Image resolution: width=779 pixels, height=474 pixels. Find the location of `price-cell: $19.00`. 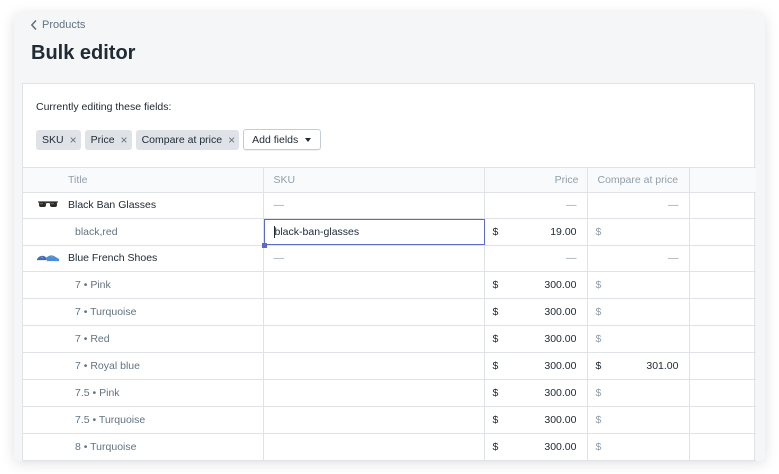

price-cell: $19.00 is located at coordinates (536, 232).